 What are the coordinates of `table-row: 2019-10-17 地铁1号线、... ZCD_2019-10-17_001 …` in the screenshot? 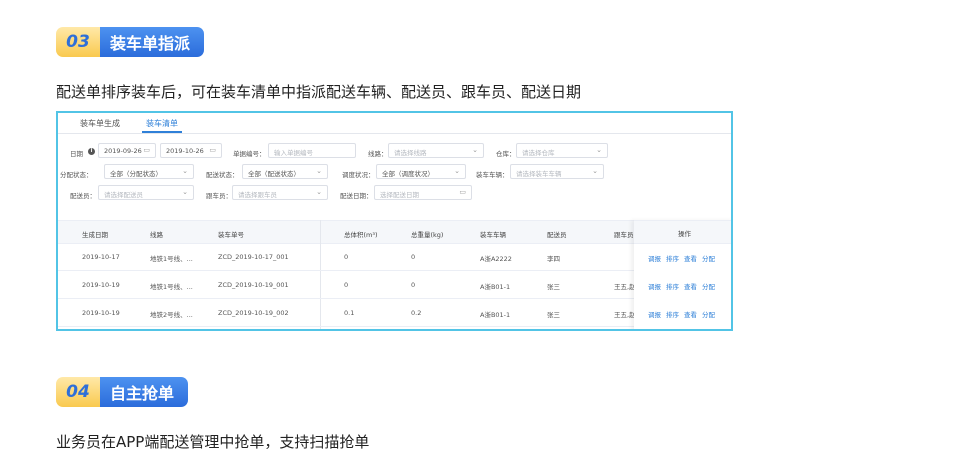 It's located at (394, 257).